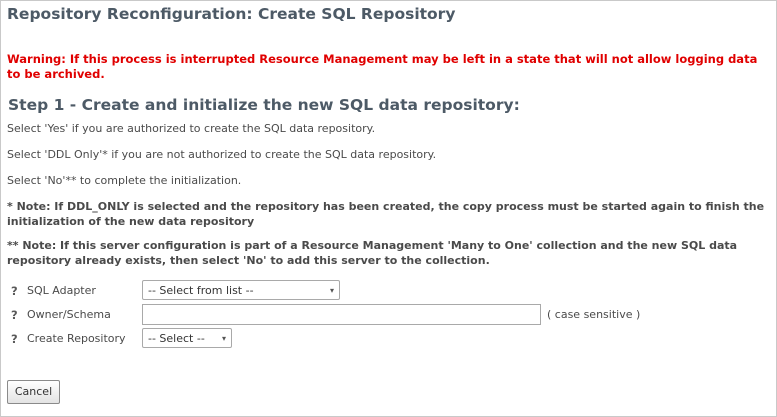 The image size is (777, 417). Describe the element at coordinates (33, 392) in the screenshot. I see `cancel-button: Cancel` at that location.